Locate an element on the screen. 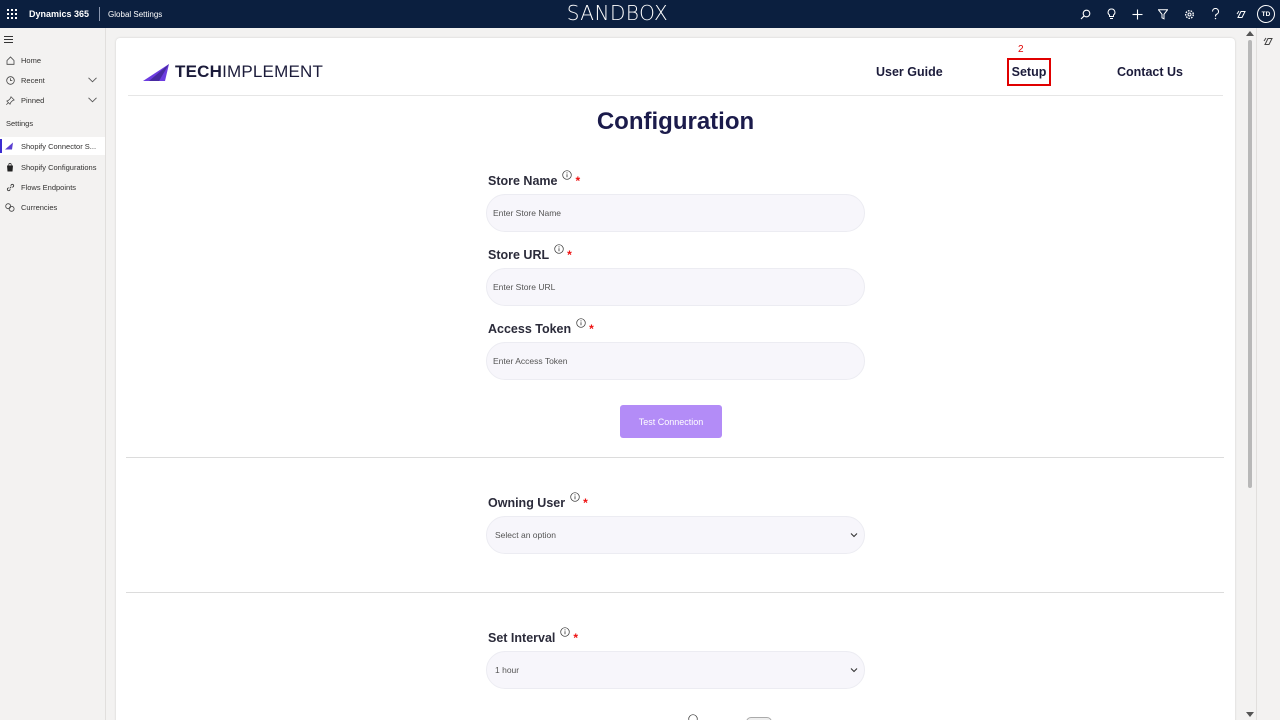 Image resolution: width=1280 pixels, height=720 pixels. avatar: TD is located at coordinates (1266, 14).